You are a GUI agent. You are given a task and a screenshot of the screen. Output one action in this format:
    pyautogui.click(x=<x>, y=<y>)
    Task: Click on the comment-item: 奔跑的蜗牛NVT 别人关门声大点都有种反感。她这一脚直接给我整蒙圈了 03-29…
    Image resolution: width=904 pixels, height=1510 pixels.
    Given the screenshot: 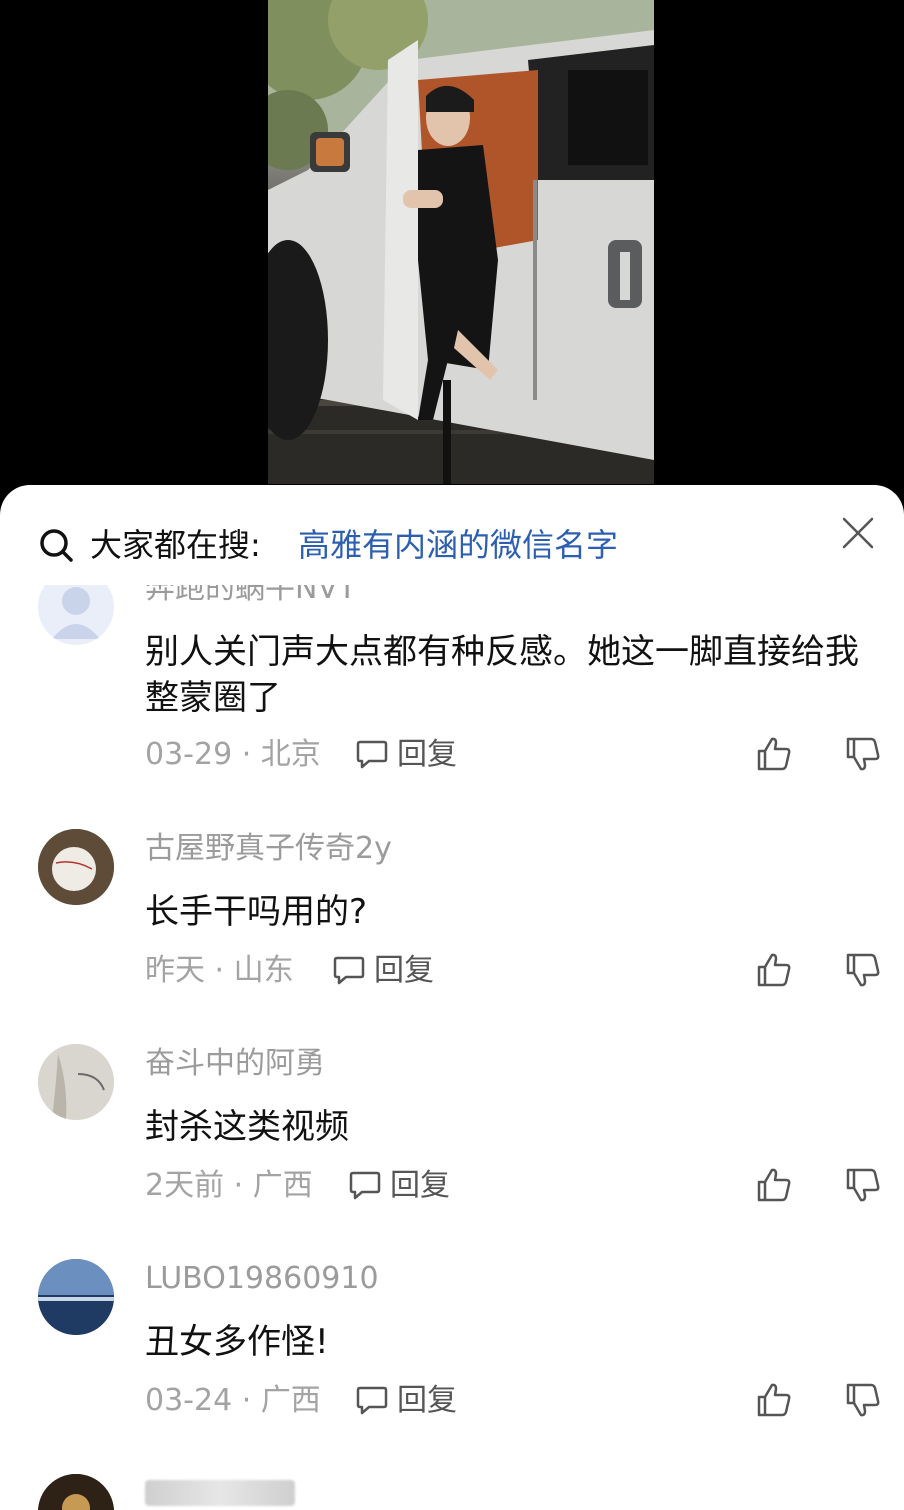 What is the action you would take?
    pyautogui.click(x=452, y=692)
    